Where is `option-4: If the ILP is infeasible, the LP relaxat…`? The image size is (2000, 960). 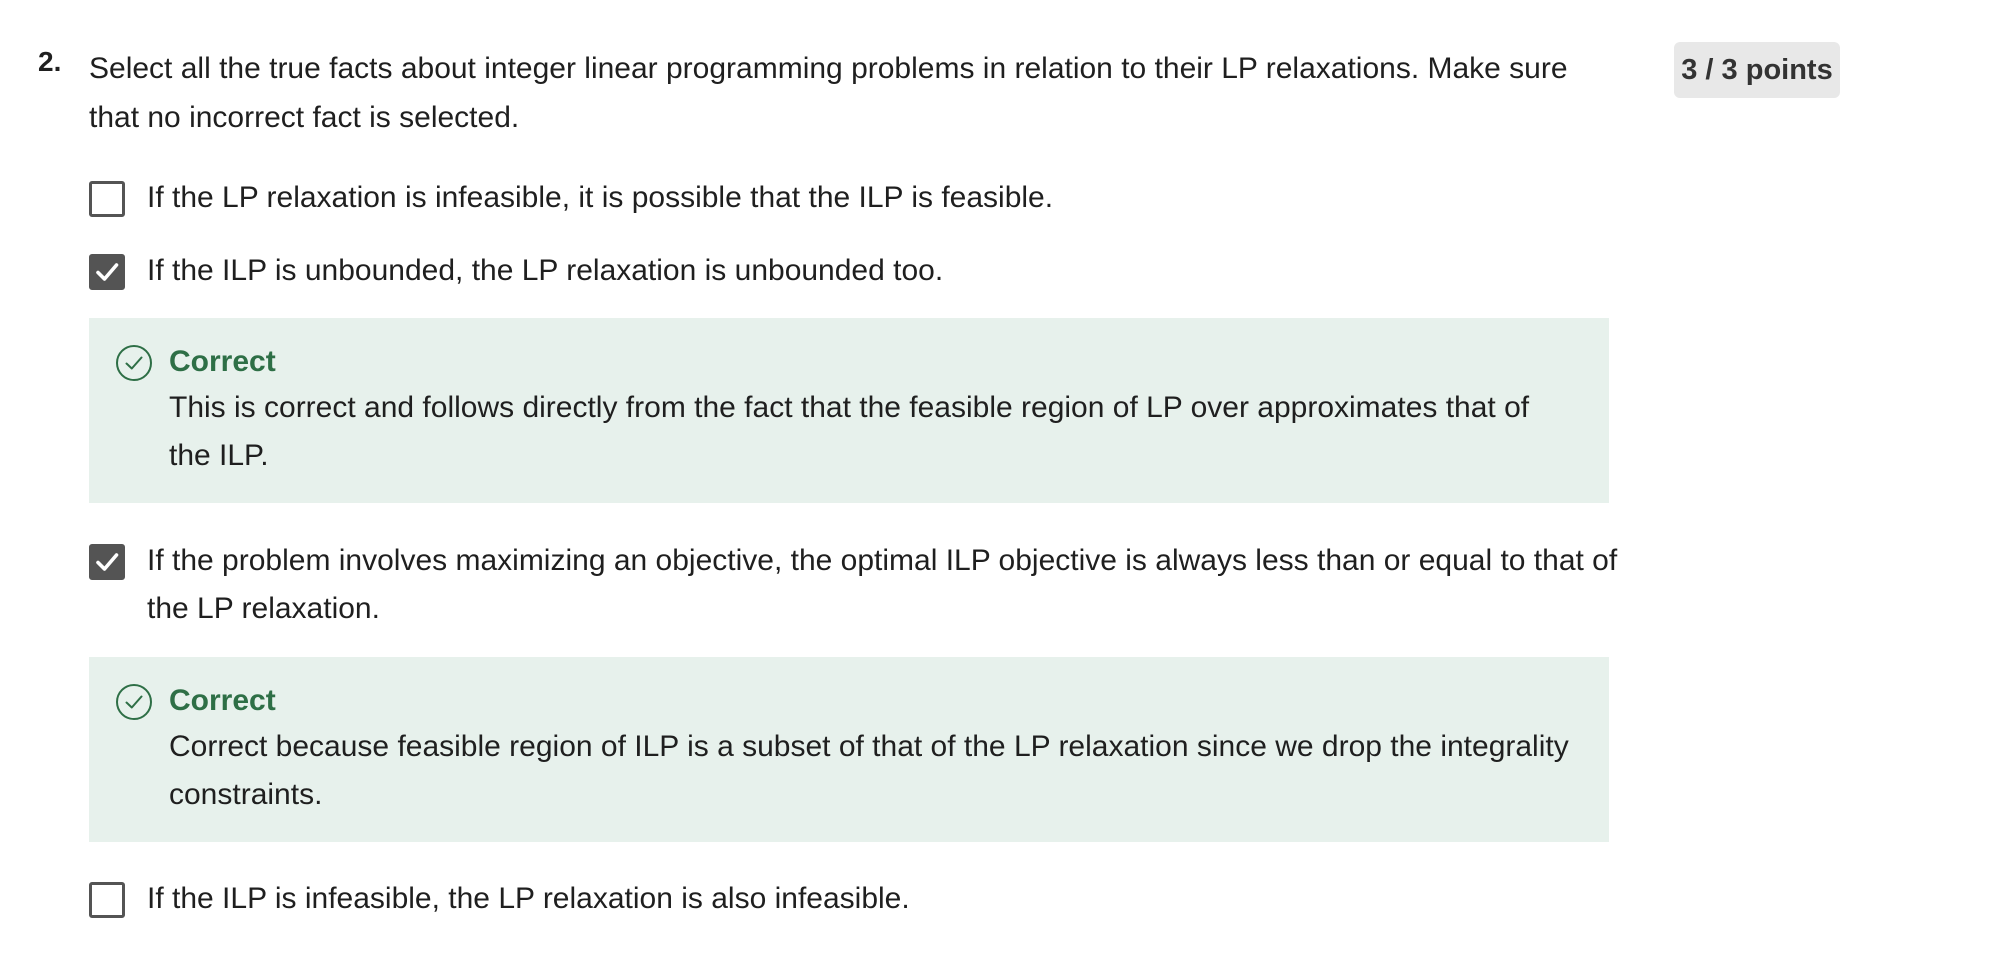
option-4: If the ILP is infeasible, the LP relaxat… is located at coordinates (499, 899).